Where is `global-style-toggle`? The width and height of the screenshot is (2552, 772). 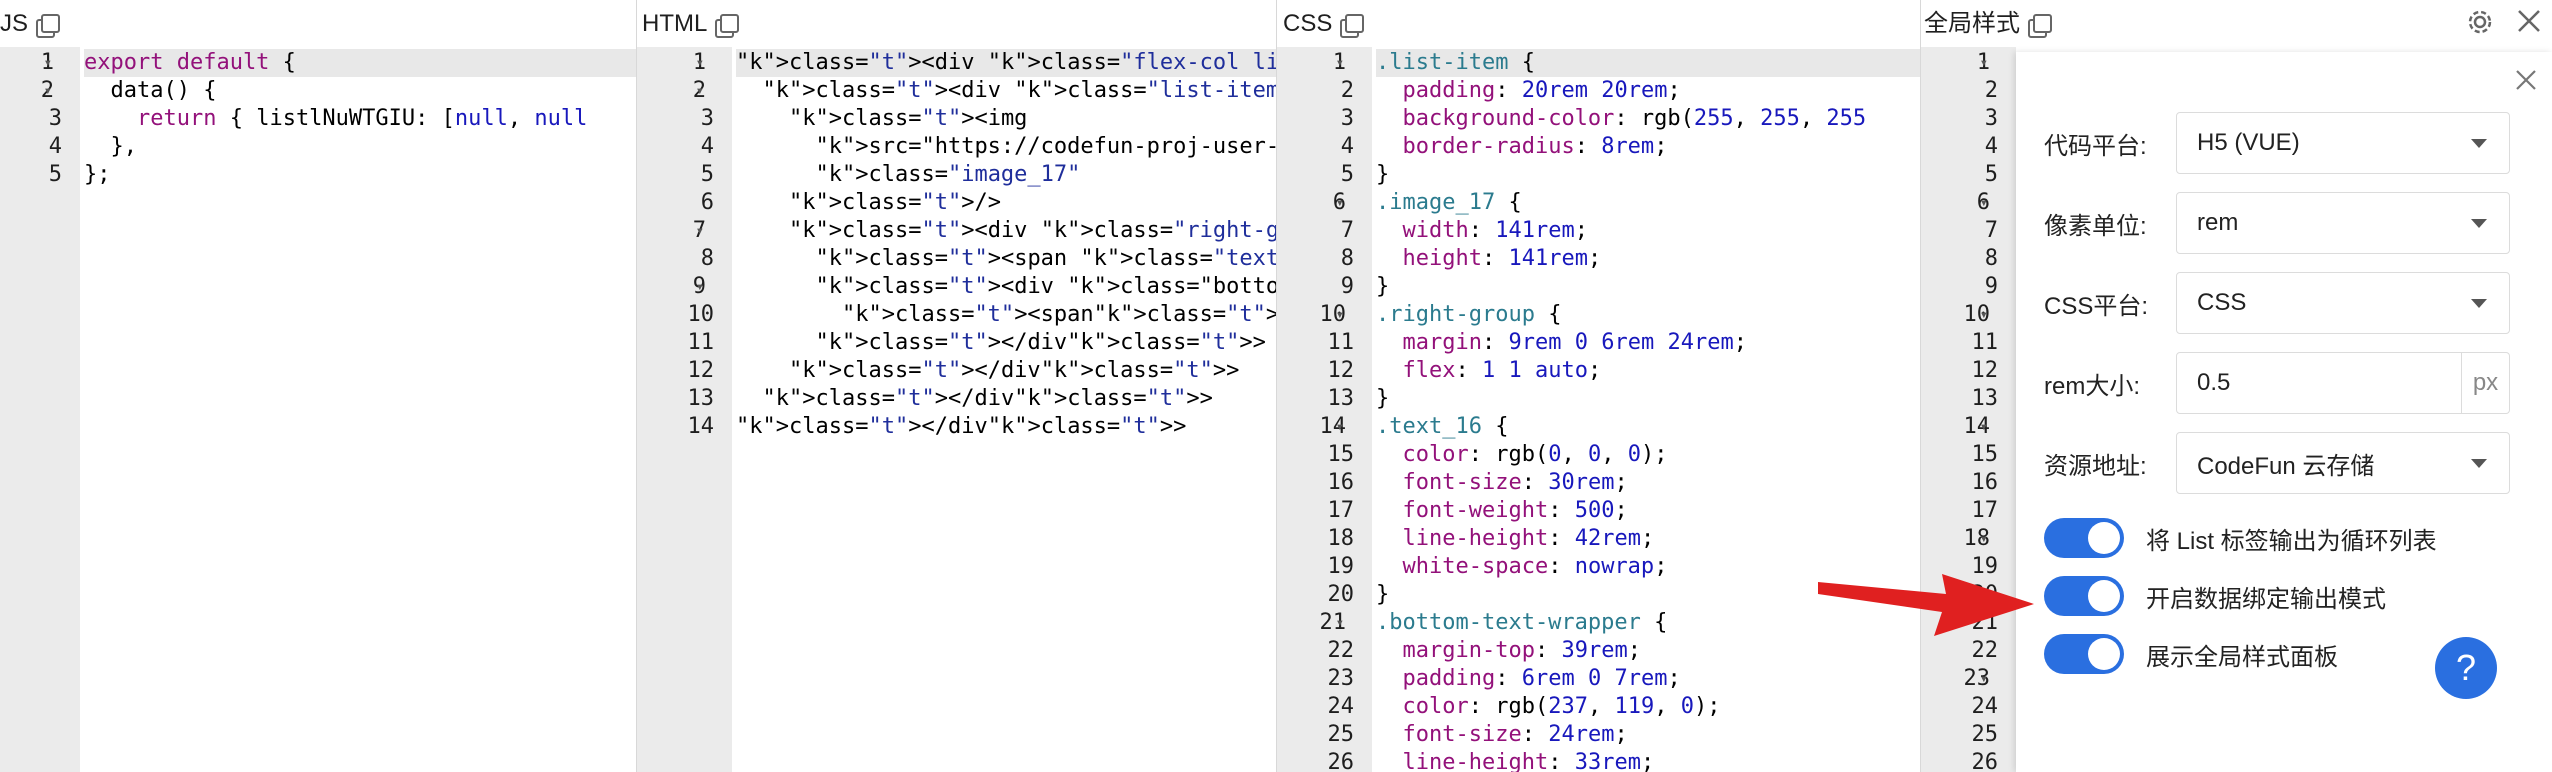
global-style-toggle is located at coordinates (2084, 654).